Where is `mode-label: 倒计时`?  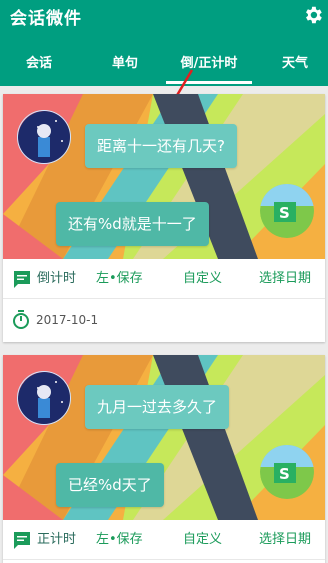
mode-label: 倒计时 is located at coordinates (57, 278).